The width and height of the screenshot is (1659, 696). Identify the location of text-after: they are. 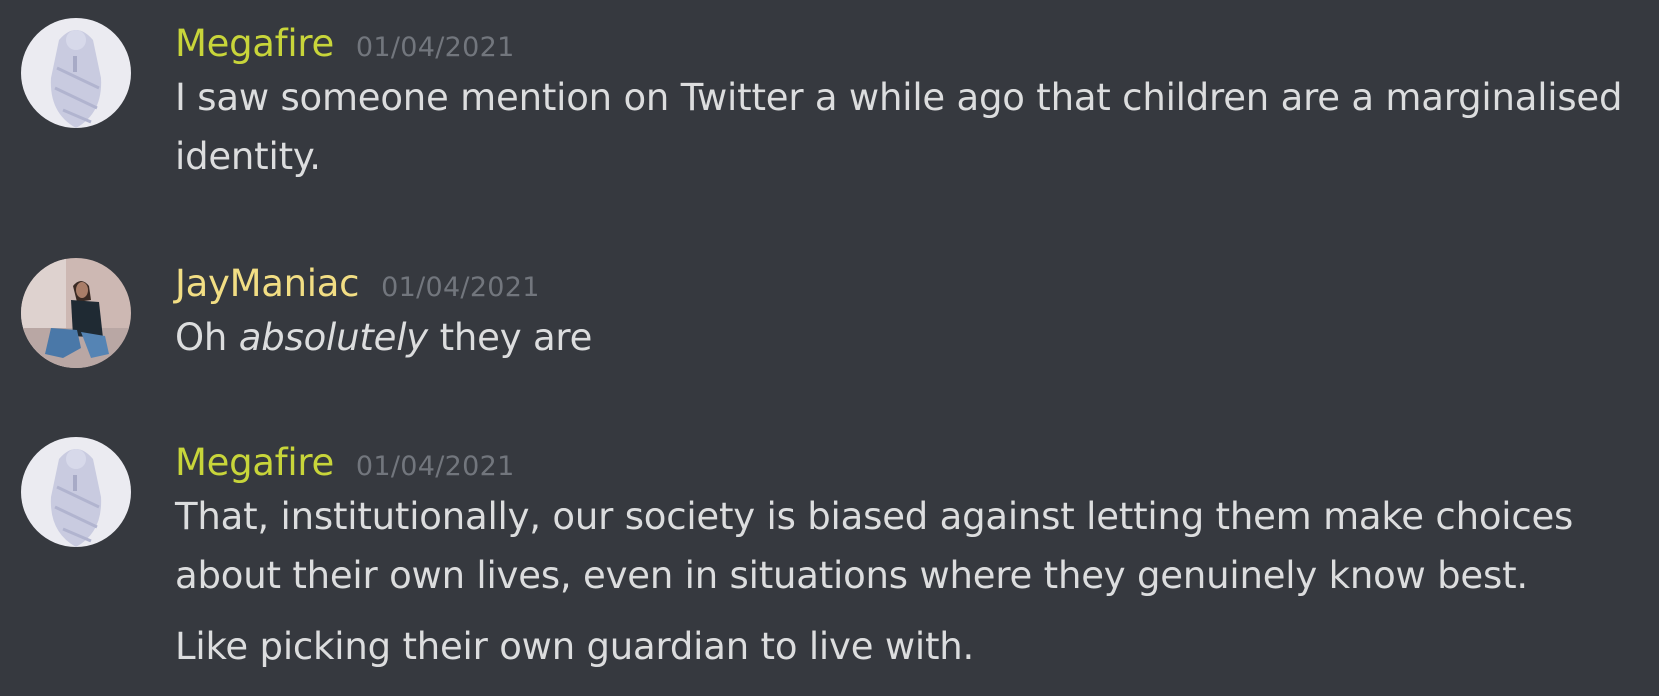
(510, 337).